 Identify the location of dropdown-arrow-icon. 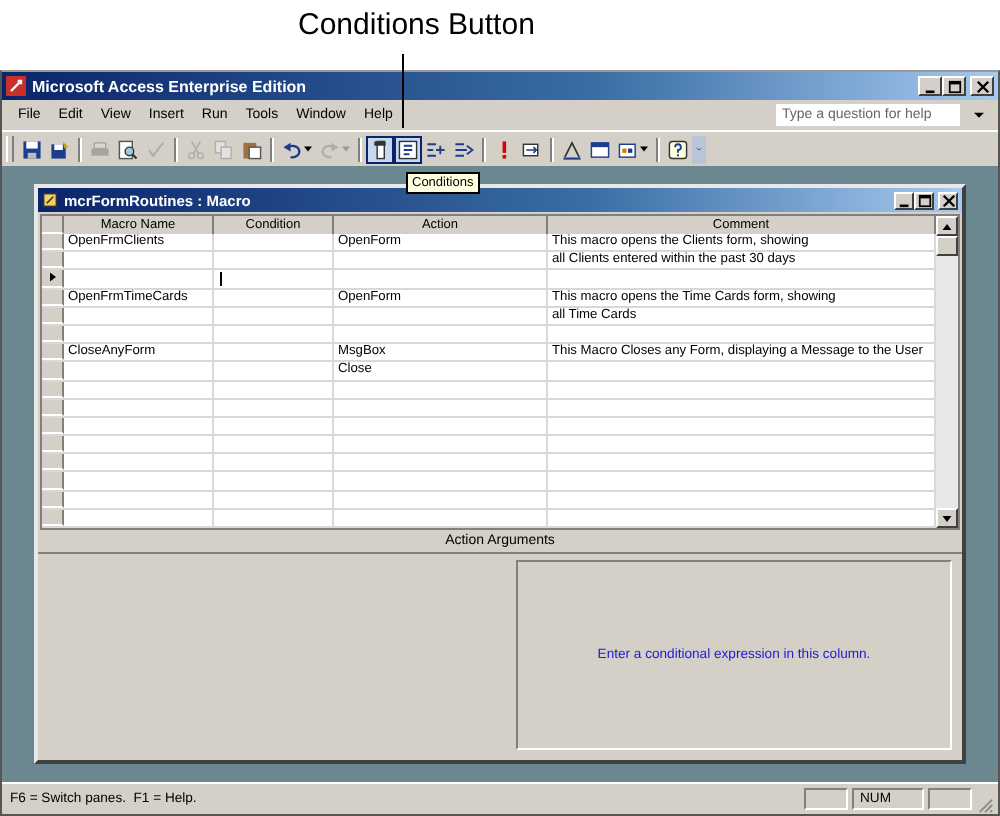
(979, 115).